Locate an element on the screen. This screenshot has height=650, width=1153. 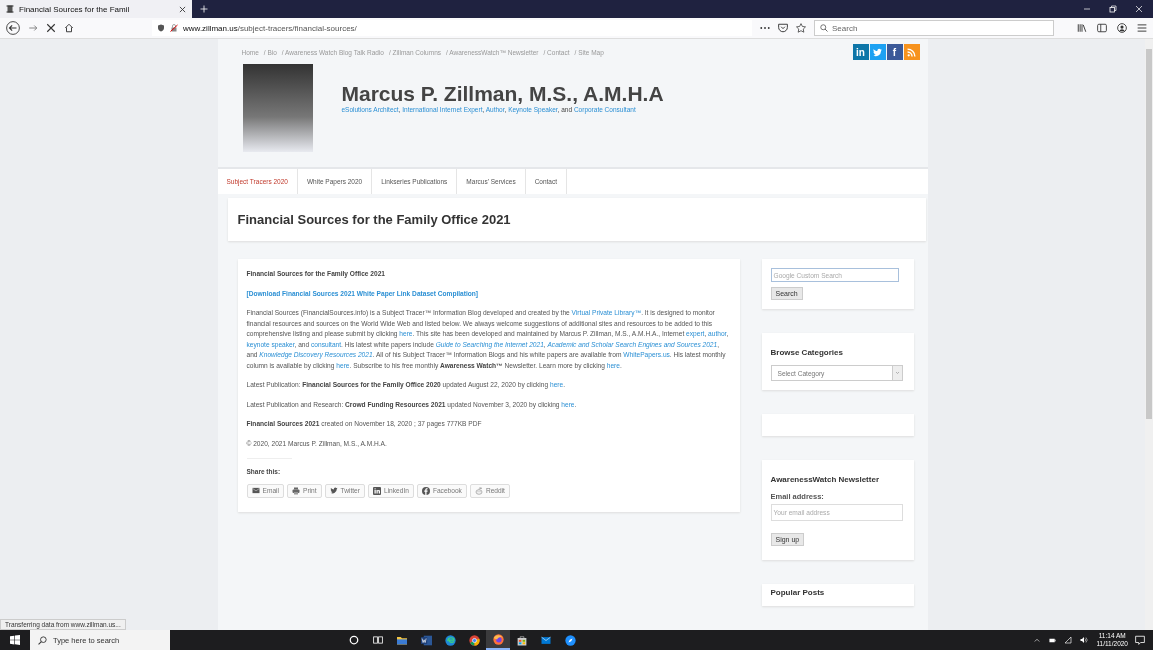
library-icon is located at coordinates (1082, 28).